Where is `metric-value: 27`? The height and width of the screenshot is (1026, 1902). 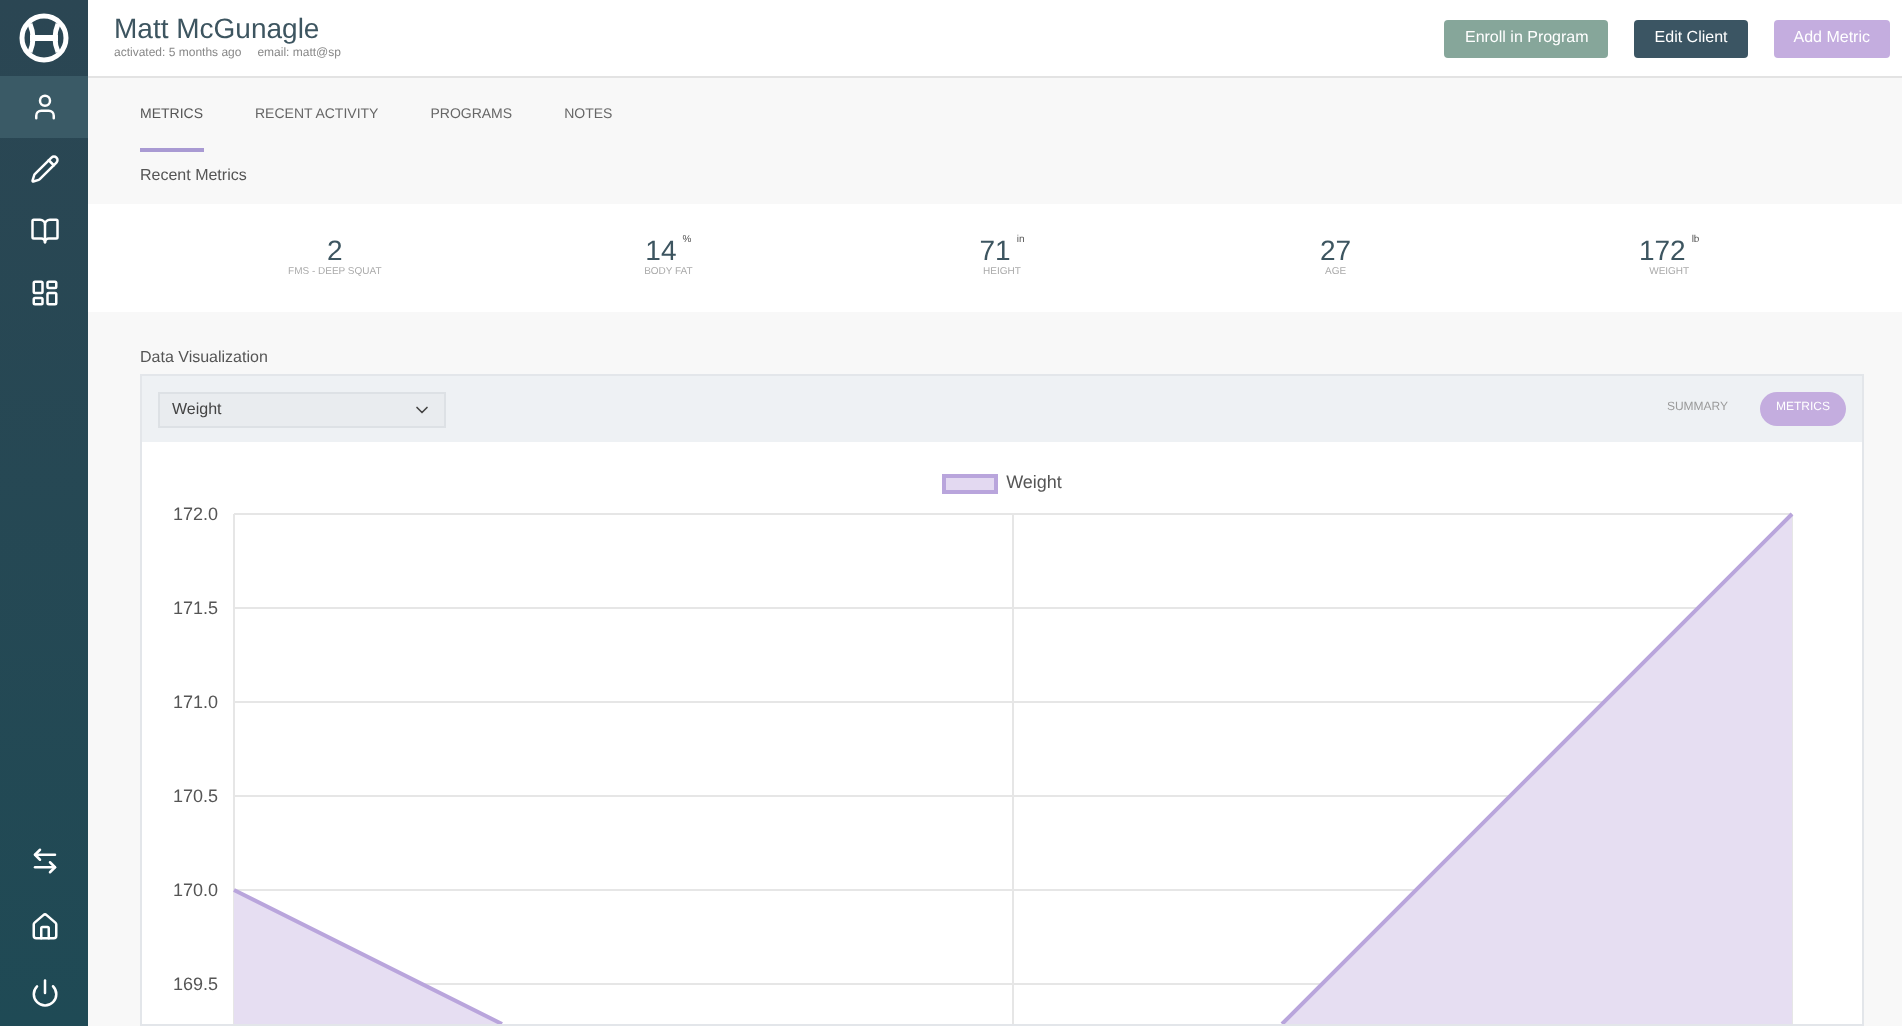 metric-value: 27 is located at coordinates (1336, 250).